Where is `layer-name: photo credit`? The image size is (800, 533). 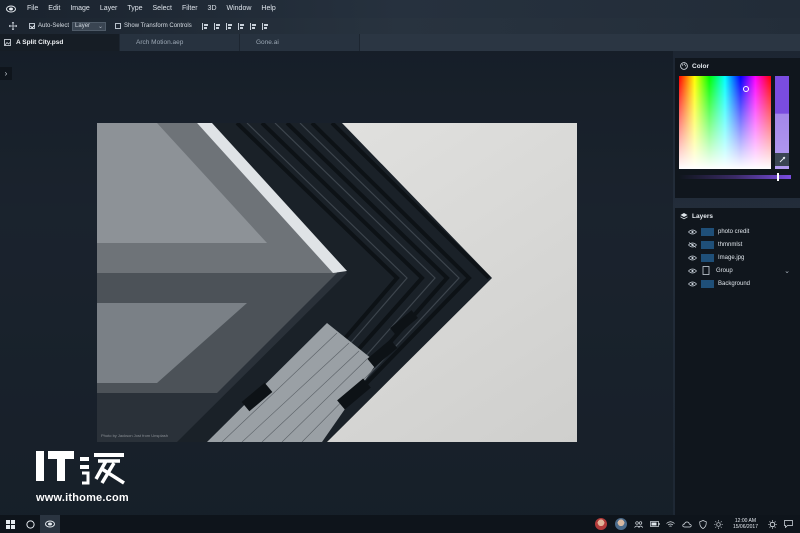 layer-name: photo credit is located at coordinates (734, 231).